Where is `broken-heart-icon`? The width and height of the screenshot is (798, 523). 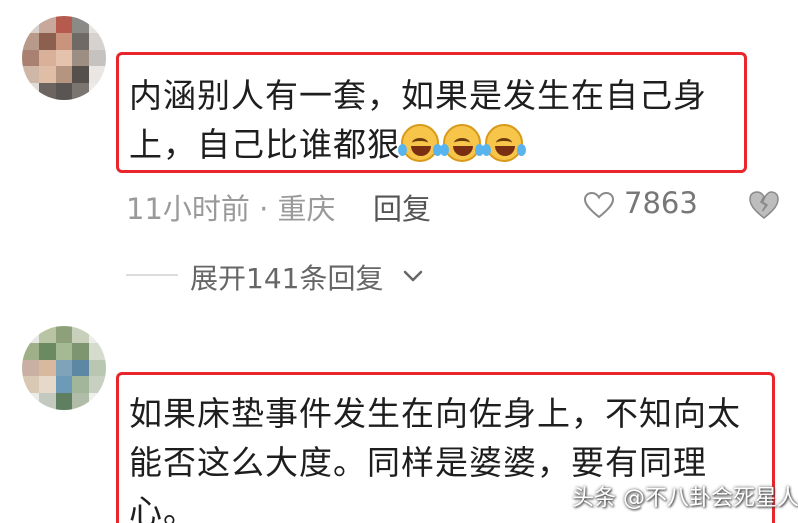 broken-heart-icon is located at coordinates (764, 205).